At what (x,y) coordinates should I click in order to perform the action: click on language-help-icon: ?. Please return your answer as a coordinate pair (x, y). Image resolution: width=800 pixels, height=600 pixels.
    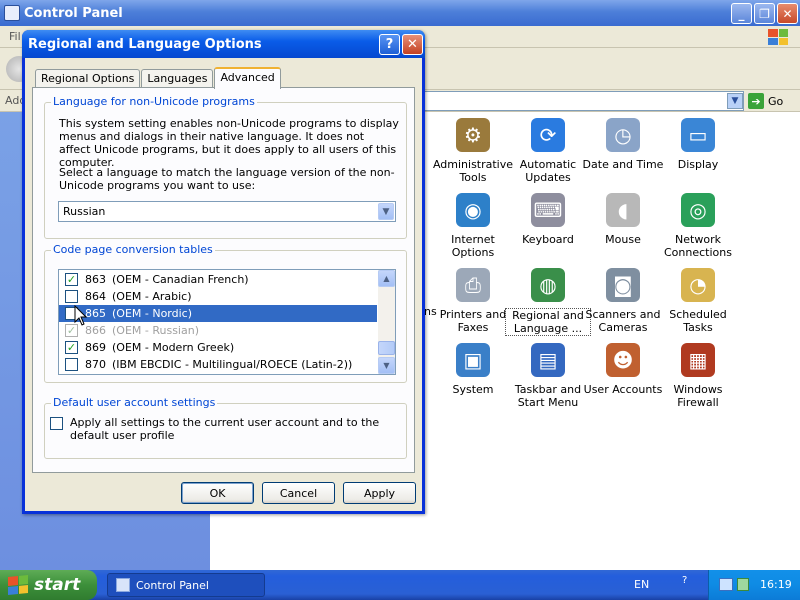
    Looking at the image, I should click on (684, 580).